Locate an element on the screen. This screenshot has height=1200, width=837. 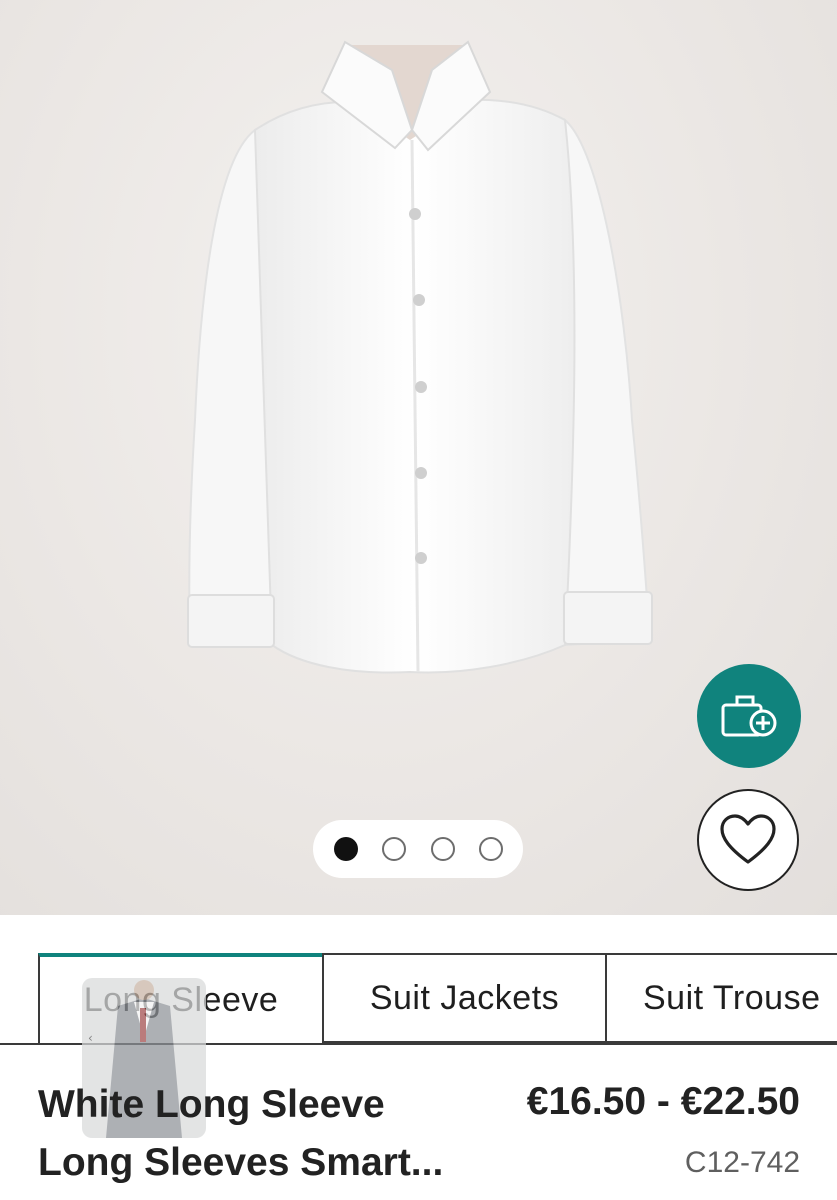
image-pagination is located at coordinates (418, 849).